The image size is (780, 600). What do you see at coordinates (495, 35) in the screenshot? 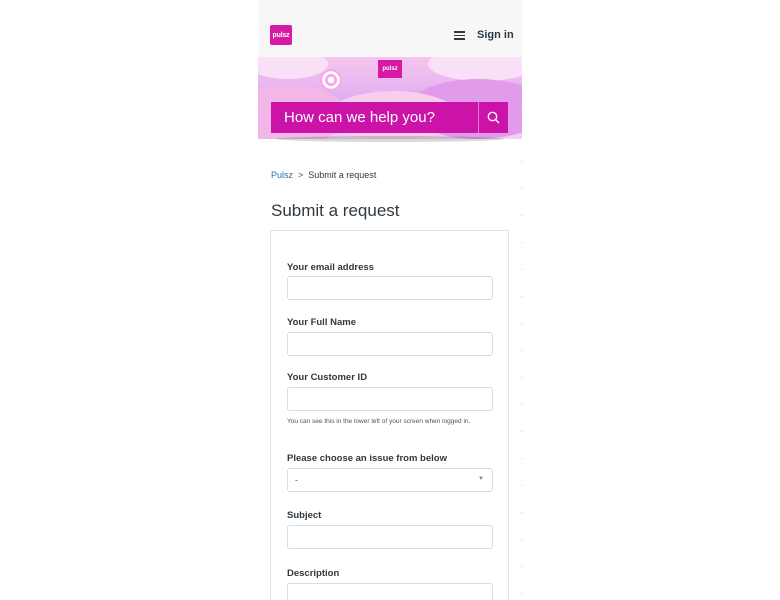
I see `sign-in-link: Sign in` at bounding box center [495, 35].